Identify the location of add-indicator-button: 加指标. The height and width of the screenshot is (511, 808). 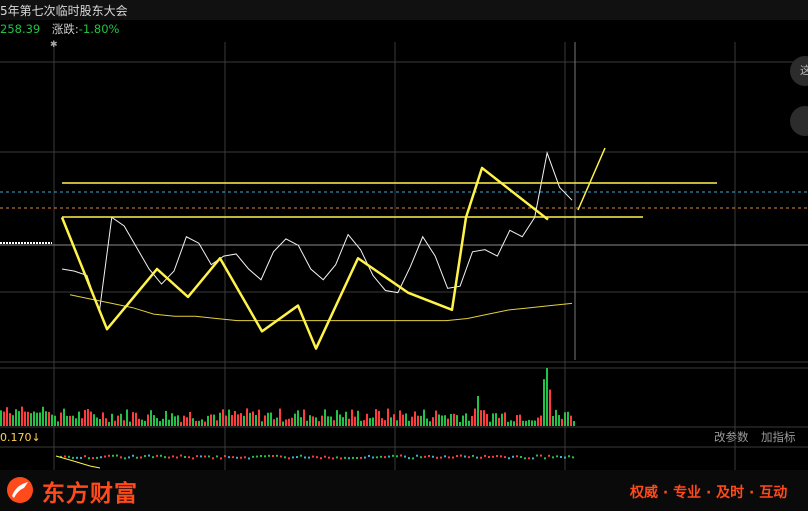
(778, 437).